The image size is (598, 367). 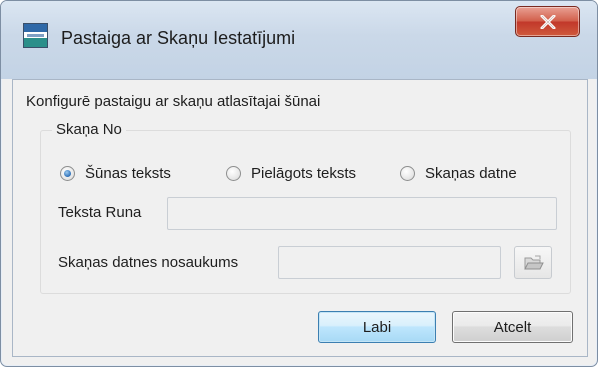 What do you see at coordinates (100, 212) in the screenshot?
I see `text-rune-label: Teksta Runa` at bounding box center [100, 212].